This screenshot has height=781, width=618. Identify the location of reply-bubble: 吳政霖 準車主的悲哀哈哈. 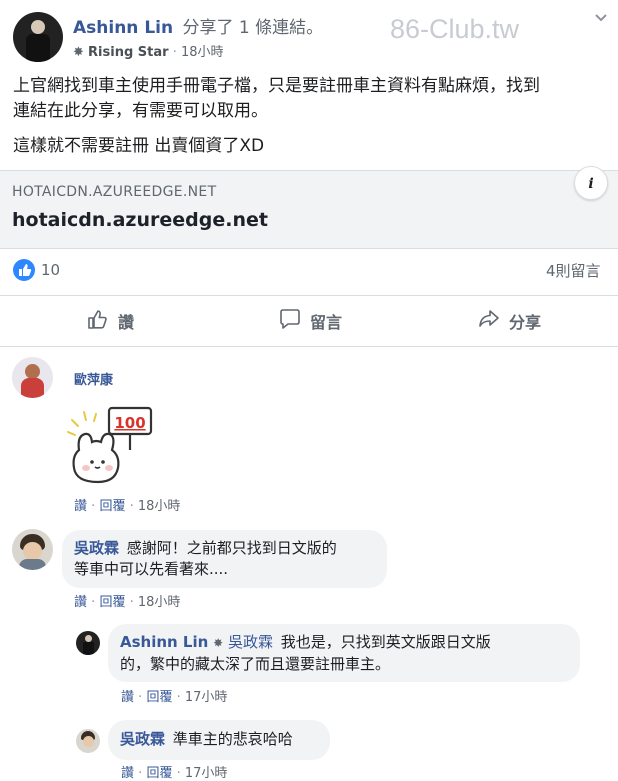
(219, 740).